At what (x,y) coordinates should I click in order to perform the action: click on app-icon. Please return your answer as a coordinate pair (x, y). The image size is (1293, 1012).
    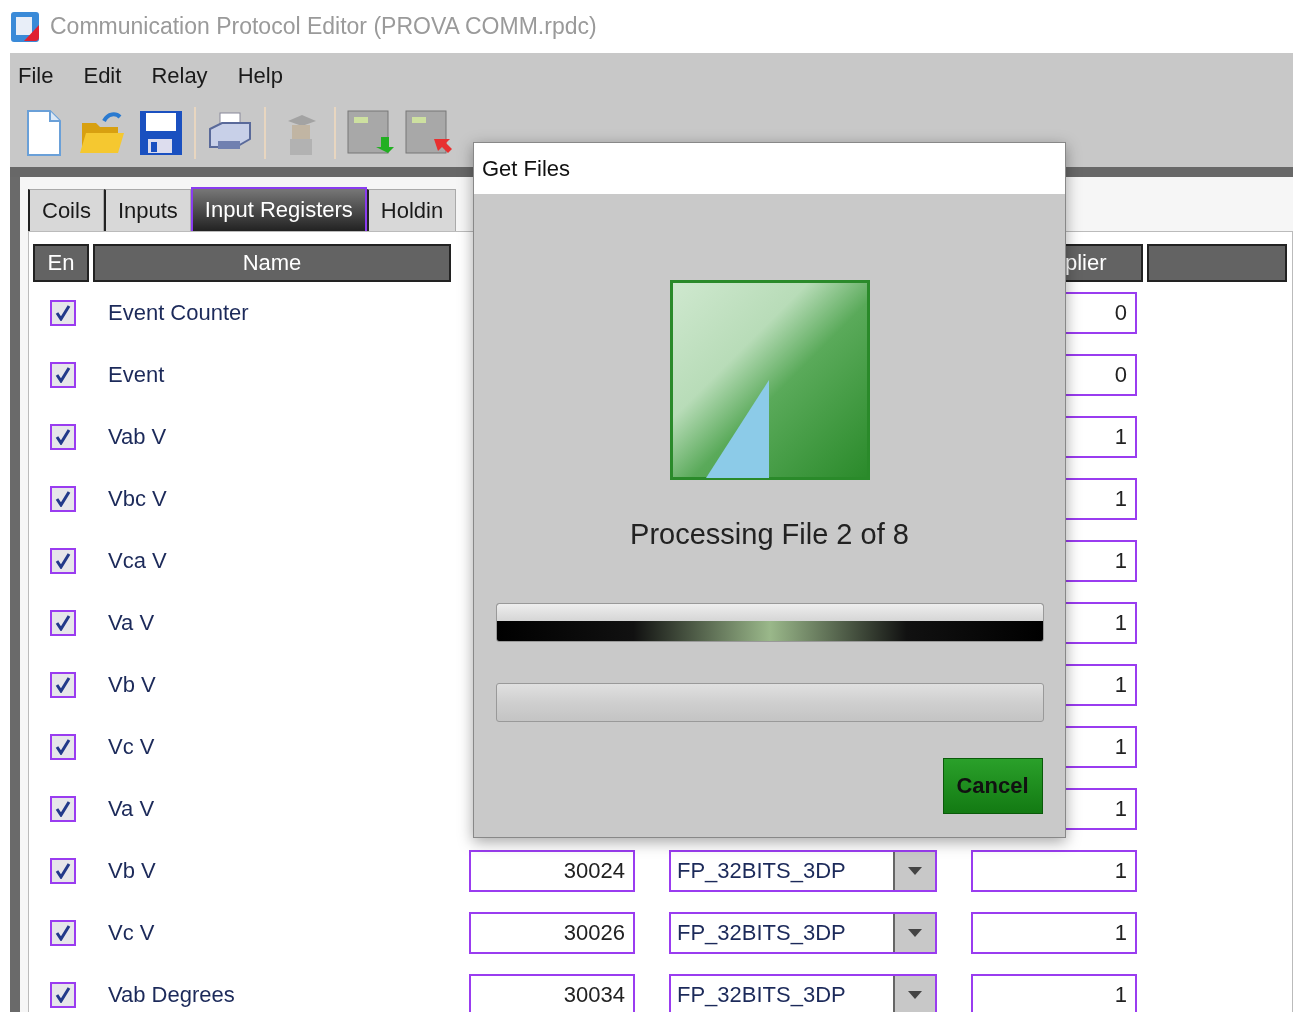
    Looking at the image, I should click on (25, 26).